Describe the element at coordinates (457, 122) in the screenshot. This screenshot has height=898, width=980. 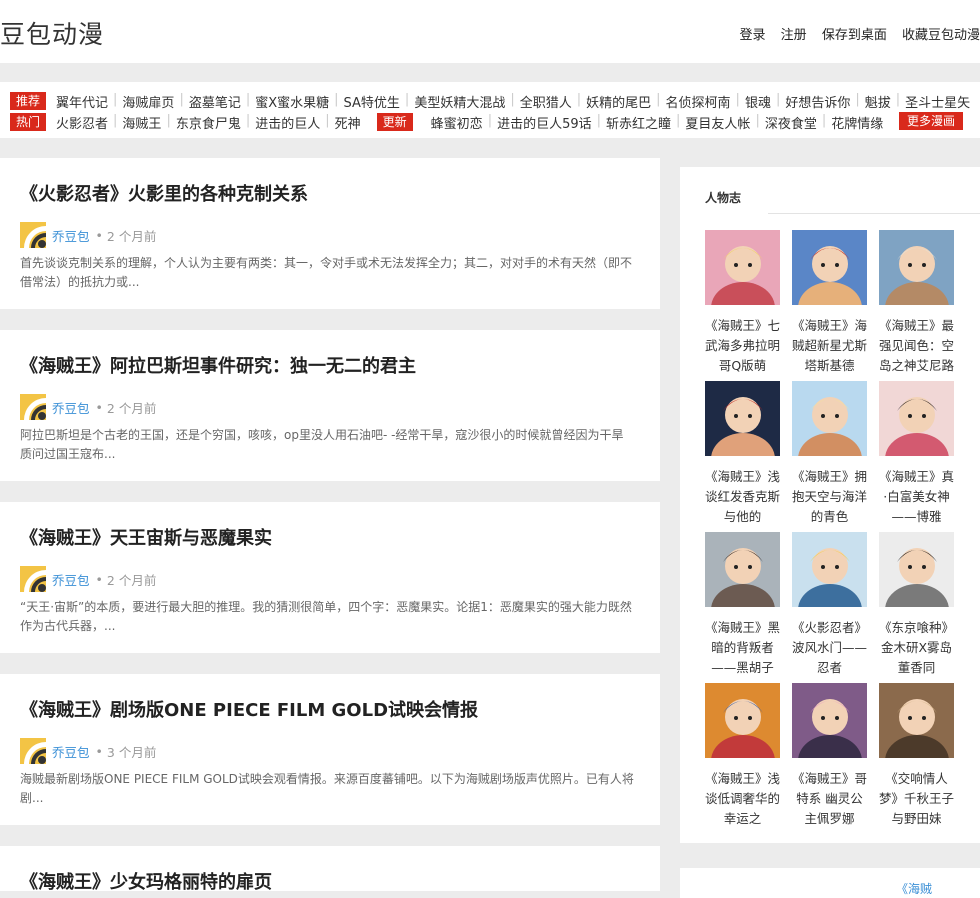
I see `update-link: 蜂蜜初恋` at that location.